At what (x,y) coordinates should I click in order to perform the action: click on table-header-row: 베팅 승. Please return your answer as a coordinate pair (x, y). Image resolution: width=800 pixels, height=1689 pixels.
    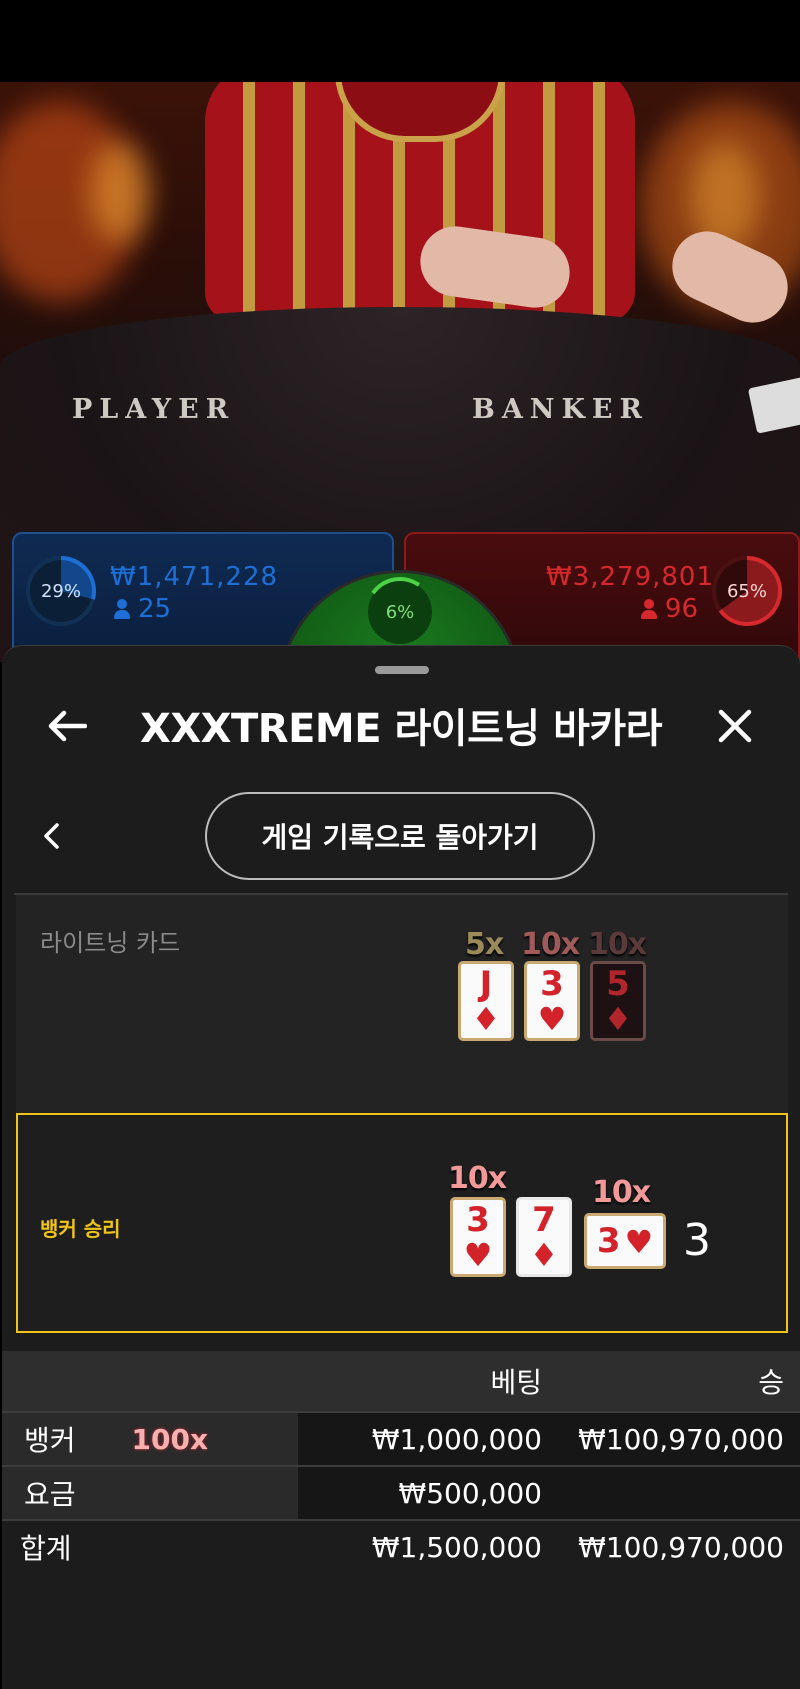
    Looking at the image, I should click on (401, 1382).